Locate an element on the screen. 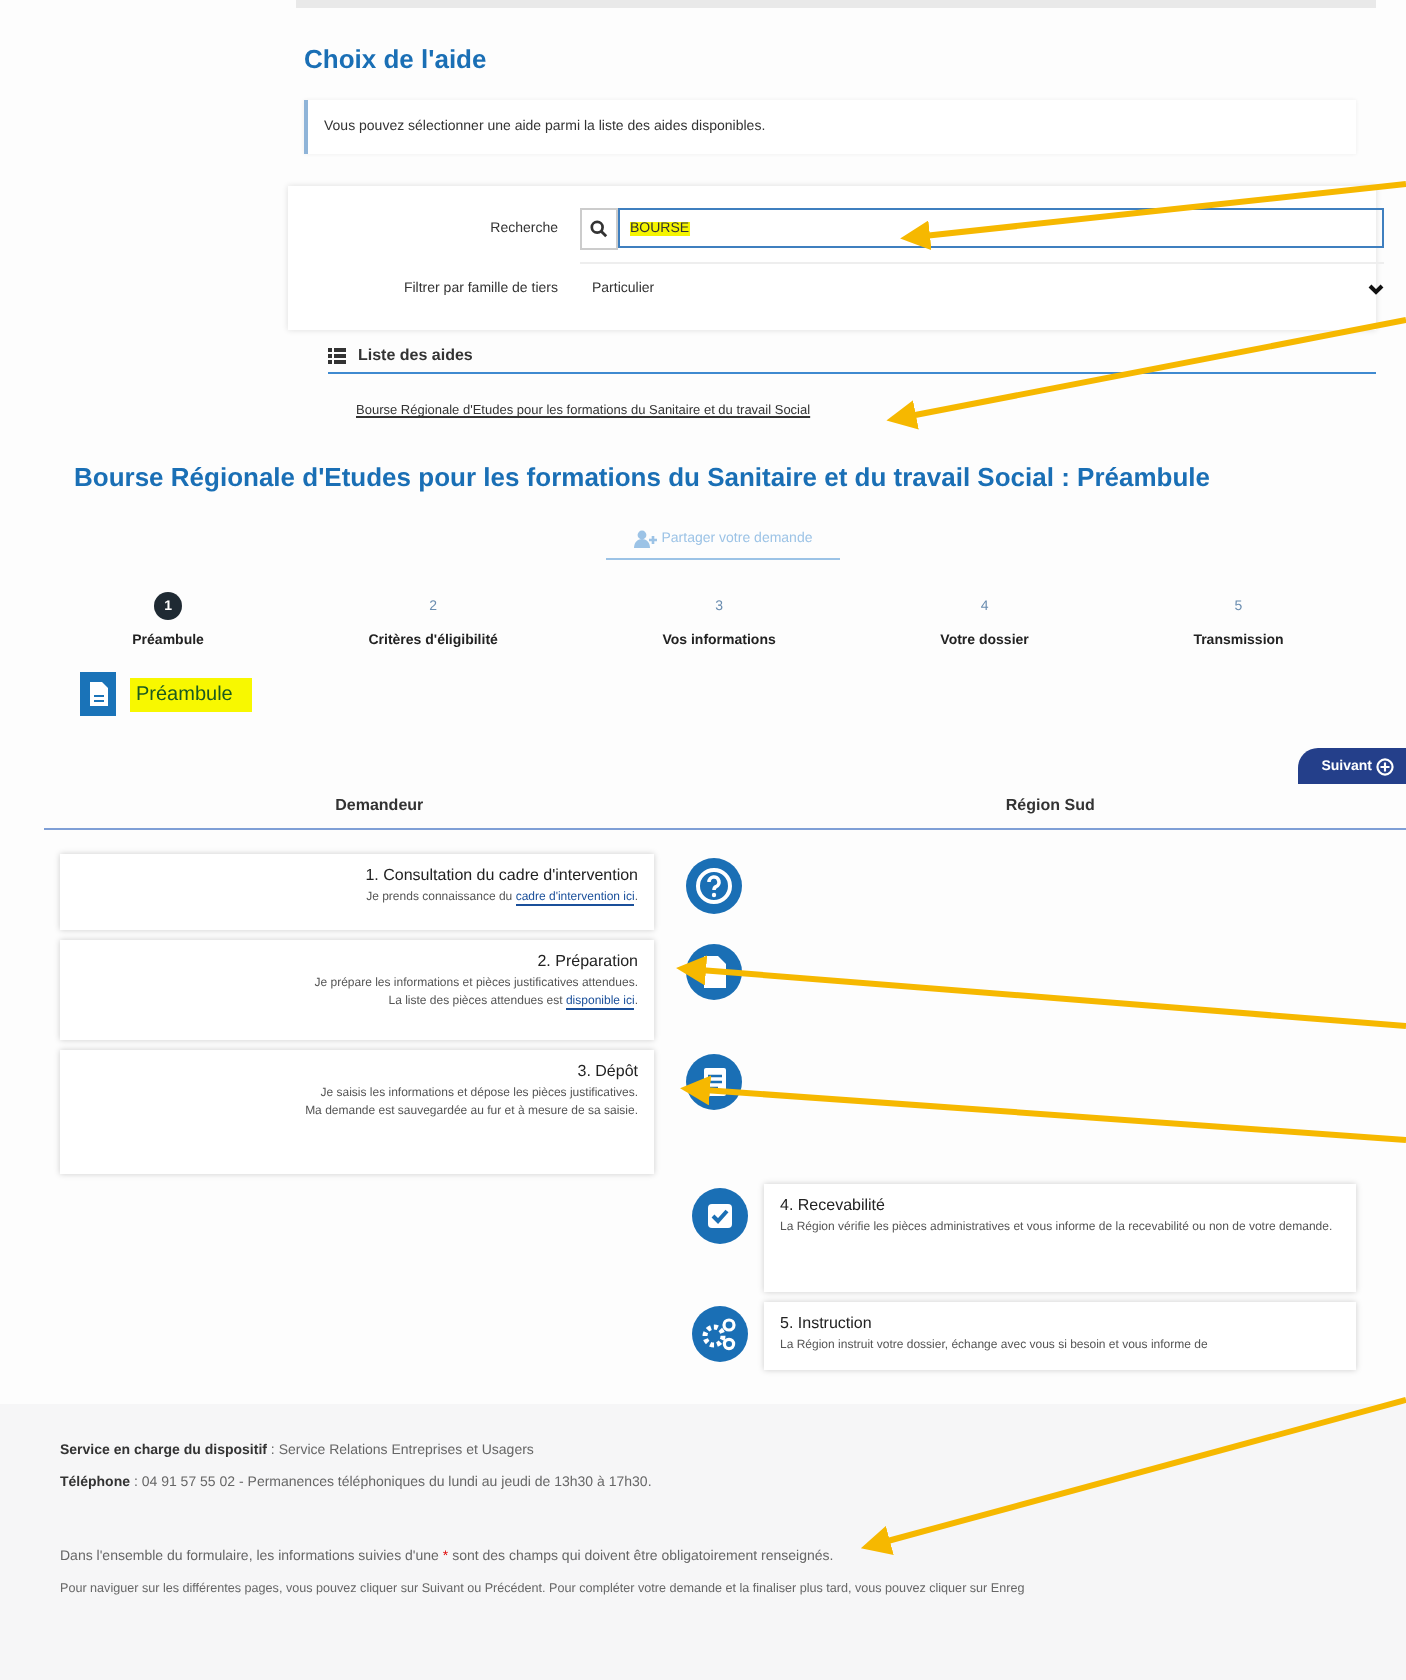 The width and height of the screenshot is (1406, 1680). card-title: 4. Recevabilité is located at coordinates (833, 1205).